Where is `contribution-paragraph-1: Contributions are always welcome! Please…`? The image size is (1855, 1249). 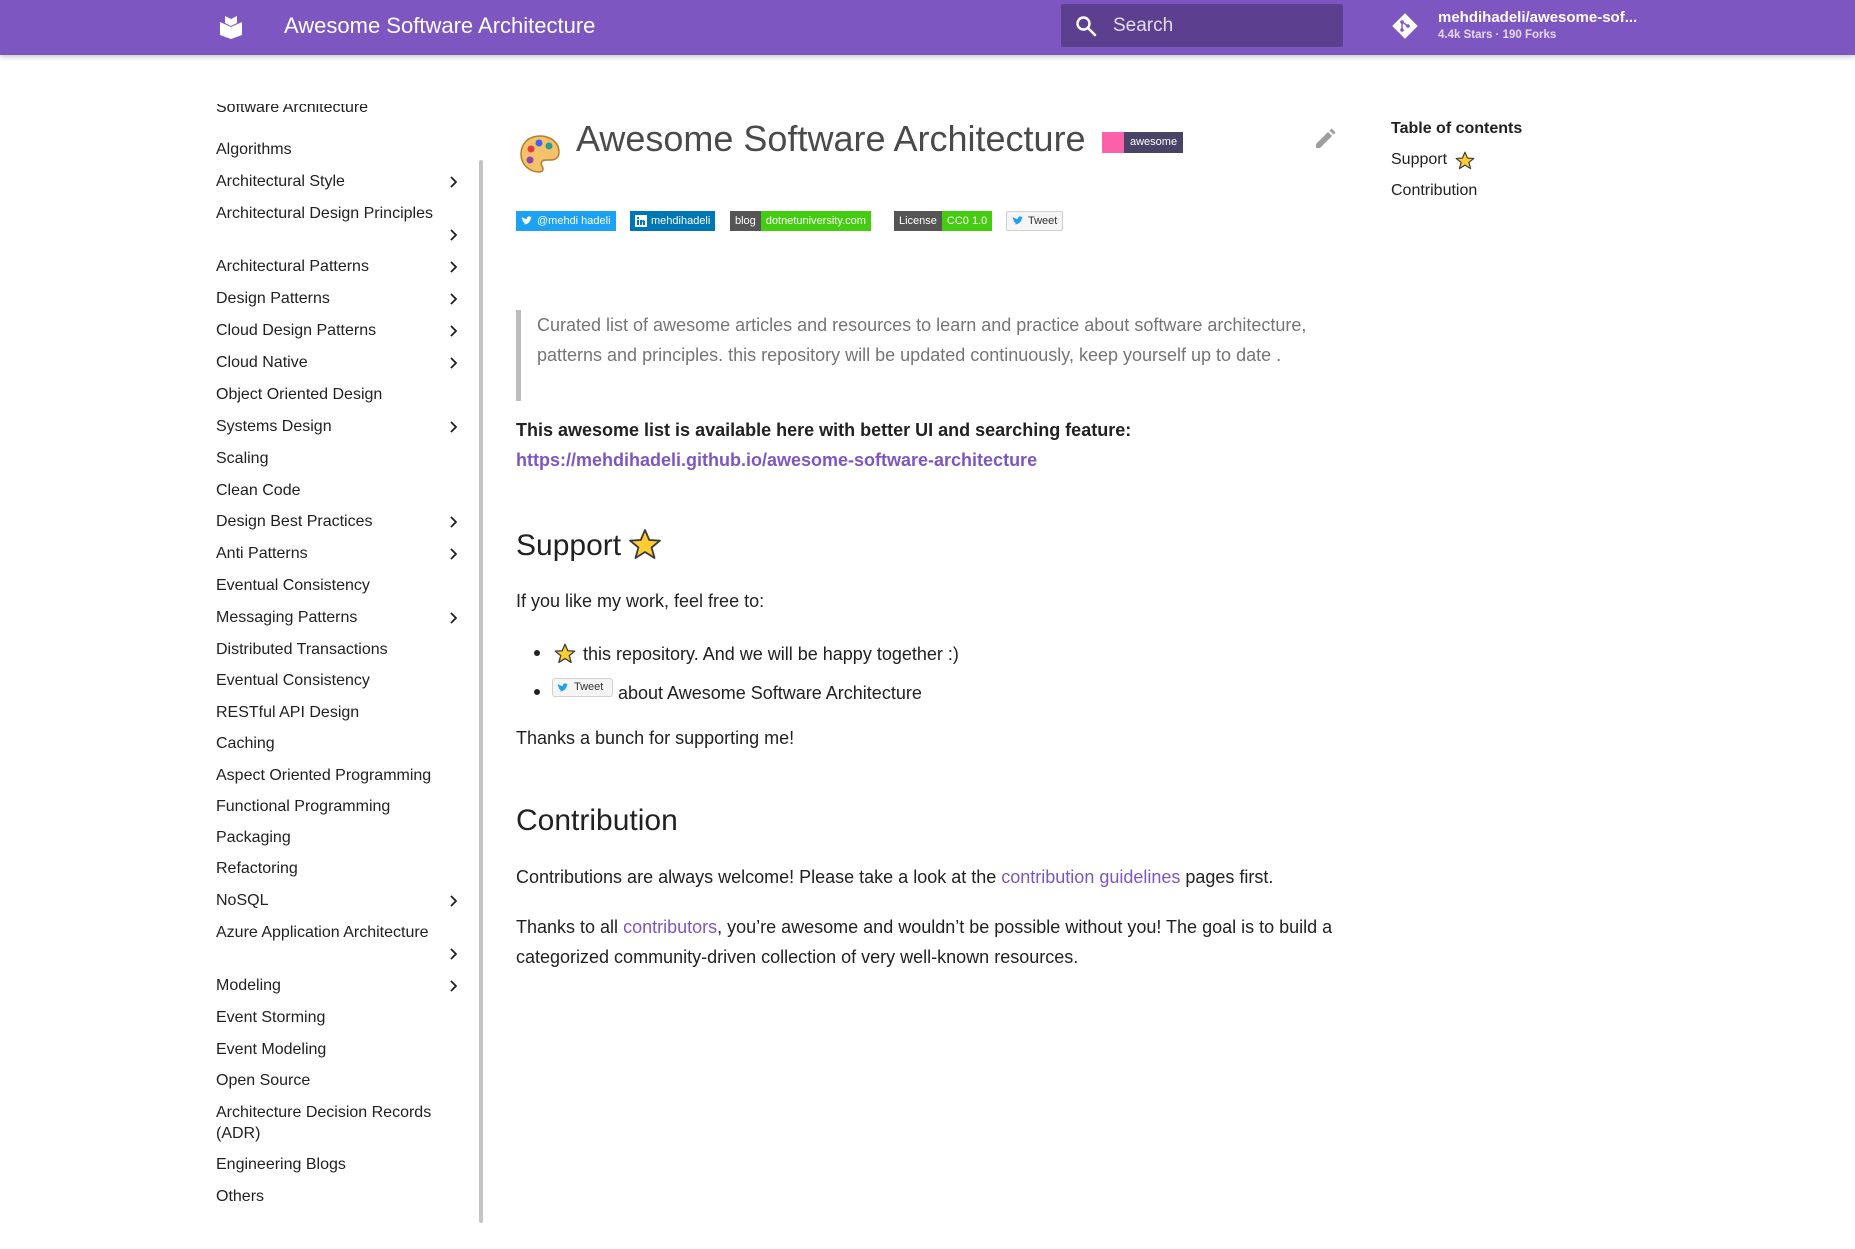
contribution-paragraph-1: Contributions are always welcome! Please… is located at coordinates (895, 877).